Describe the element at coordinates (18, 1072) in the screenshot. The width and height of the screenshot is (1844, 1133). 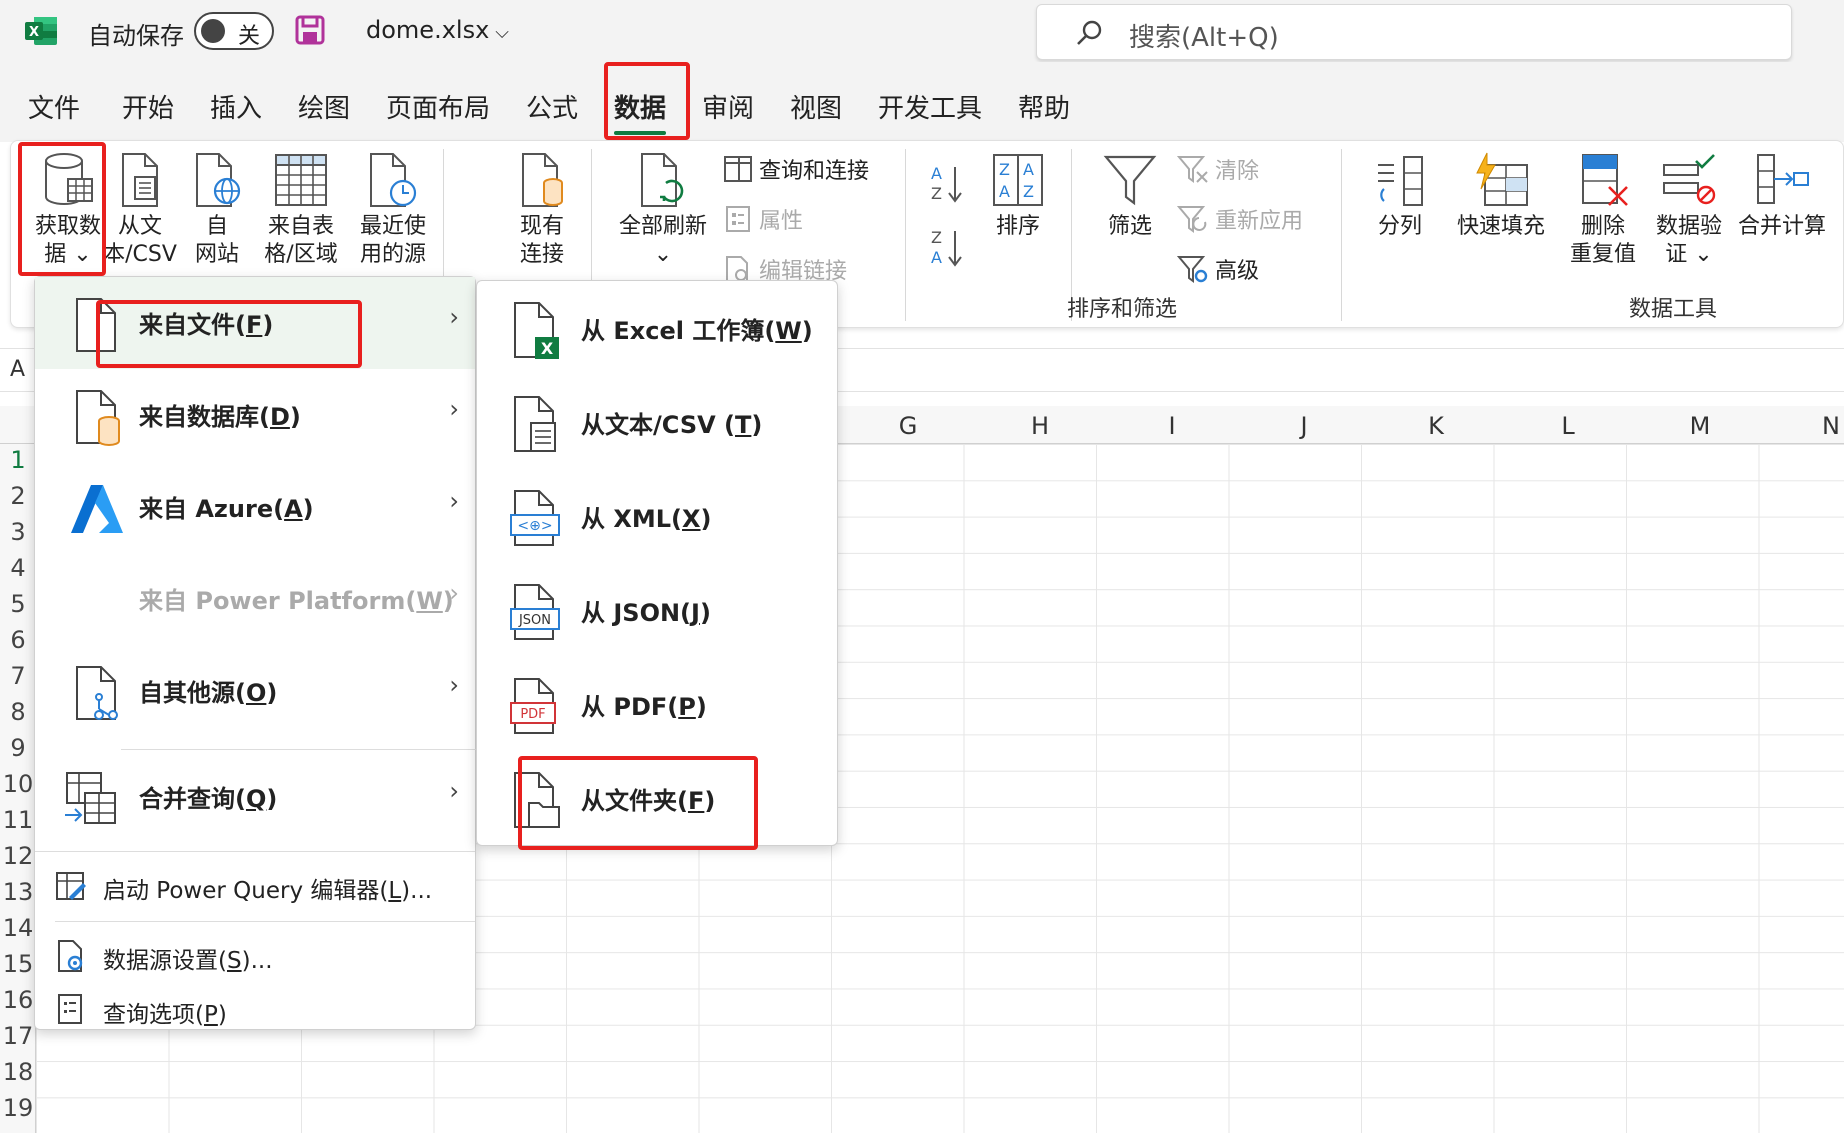
I see `row-number: 18` at that location.